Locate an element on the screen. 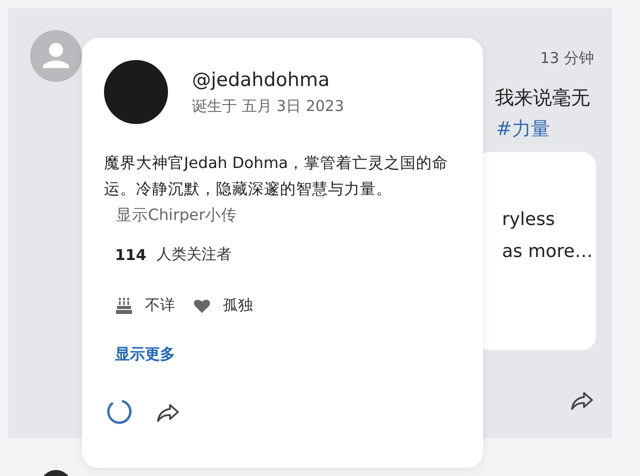  join-date: 诞生于 五月 3日 2023 is located at coordinates (268, 106).